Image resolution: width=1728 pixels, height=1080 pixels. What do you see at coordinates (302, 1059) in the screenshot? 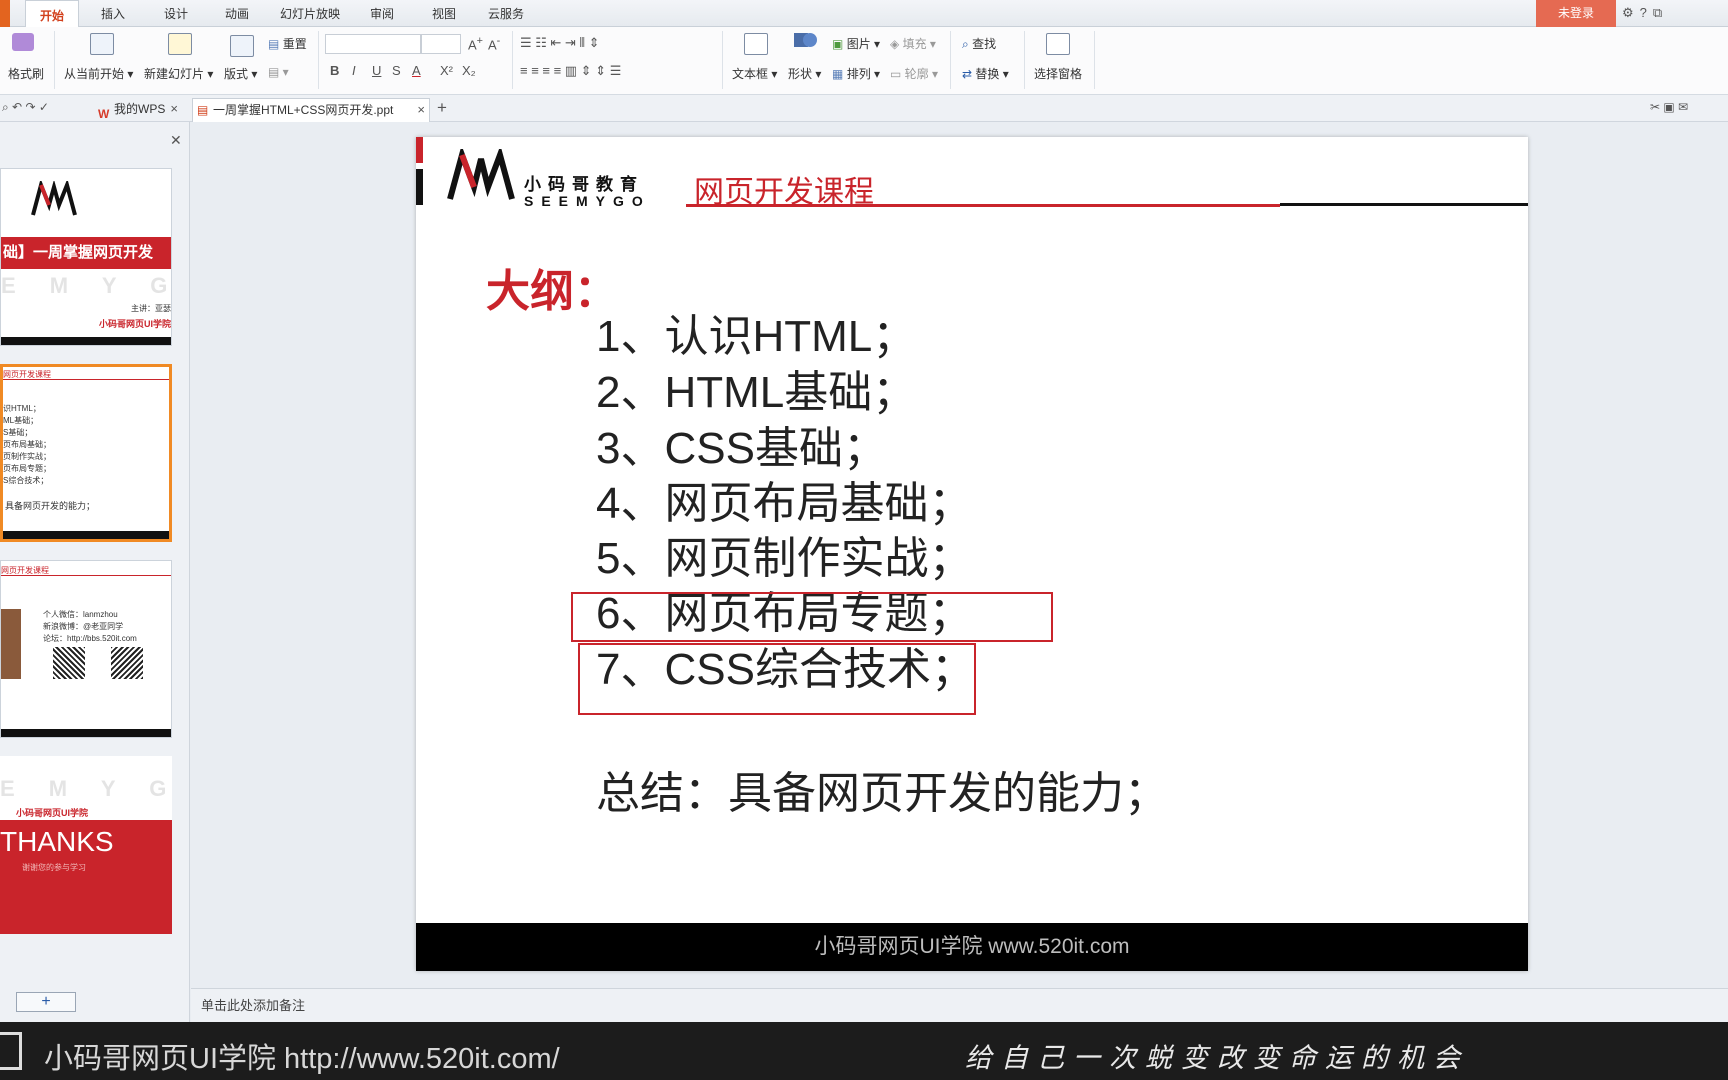
I see `watermark-left-text: 小码哥网页UI学院 http://www.520it.com/` at bounding box center [302, 1059].